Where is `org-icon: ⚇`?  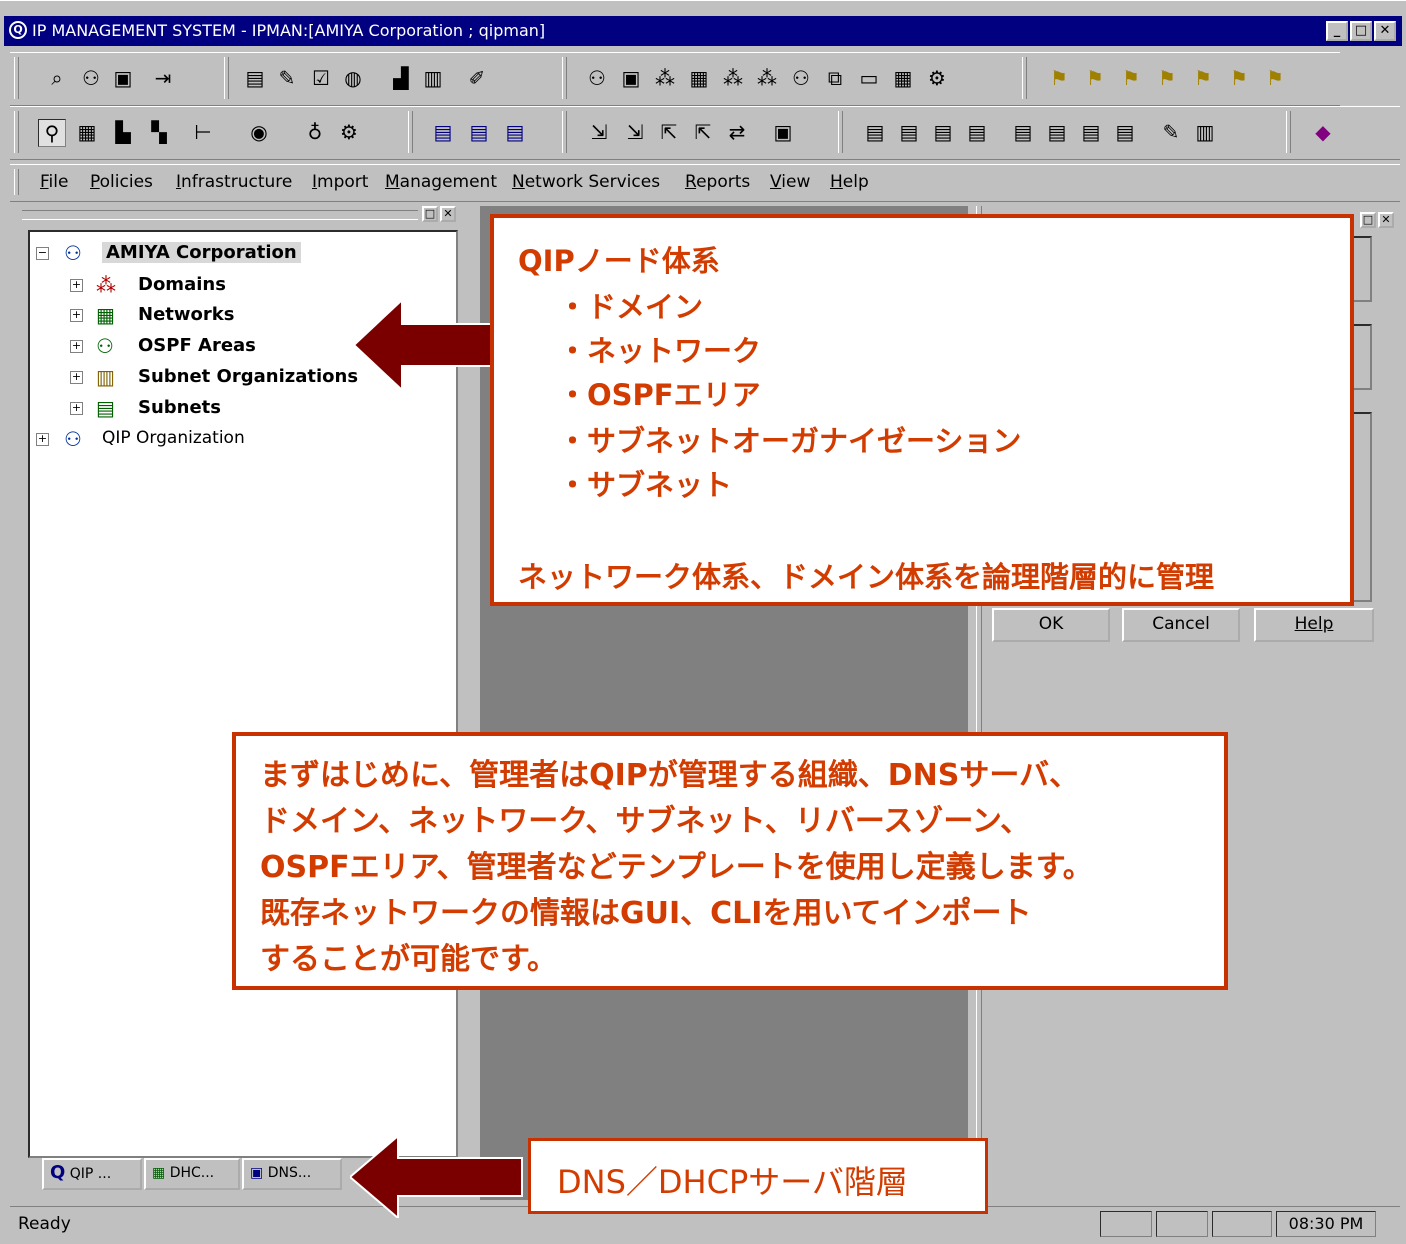
org-icon: ⚇ is located at coordinates (801, 78).